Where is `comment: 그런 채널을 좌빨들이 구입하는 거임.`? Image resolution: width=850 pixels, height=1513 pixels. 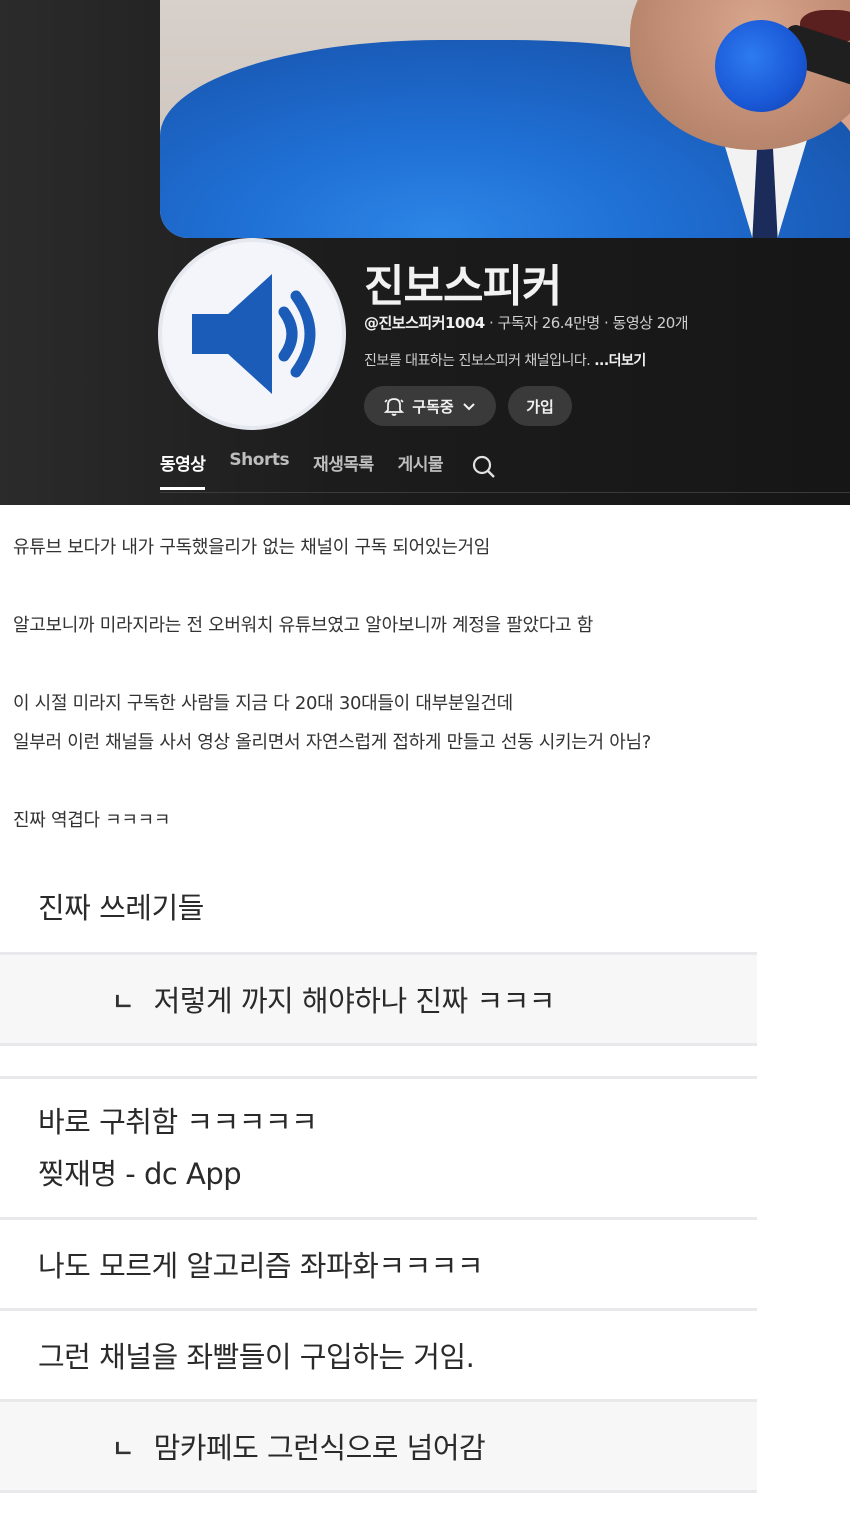
comment: 그런 채널을 좌빨들이 구입하는 거임. is located at coordinates (378, 1355).